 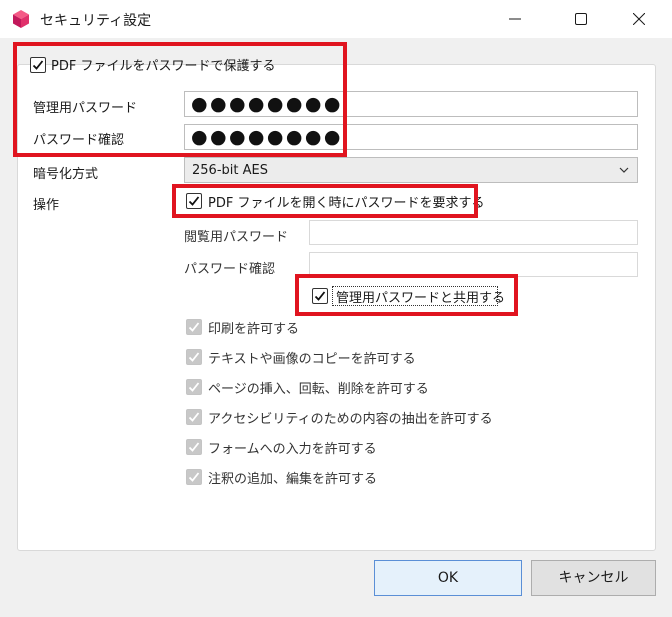 I want to click on window-title: セキュリティ設定, so click(x=96, y=21).